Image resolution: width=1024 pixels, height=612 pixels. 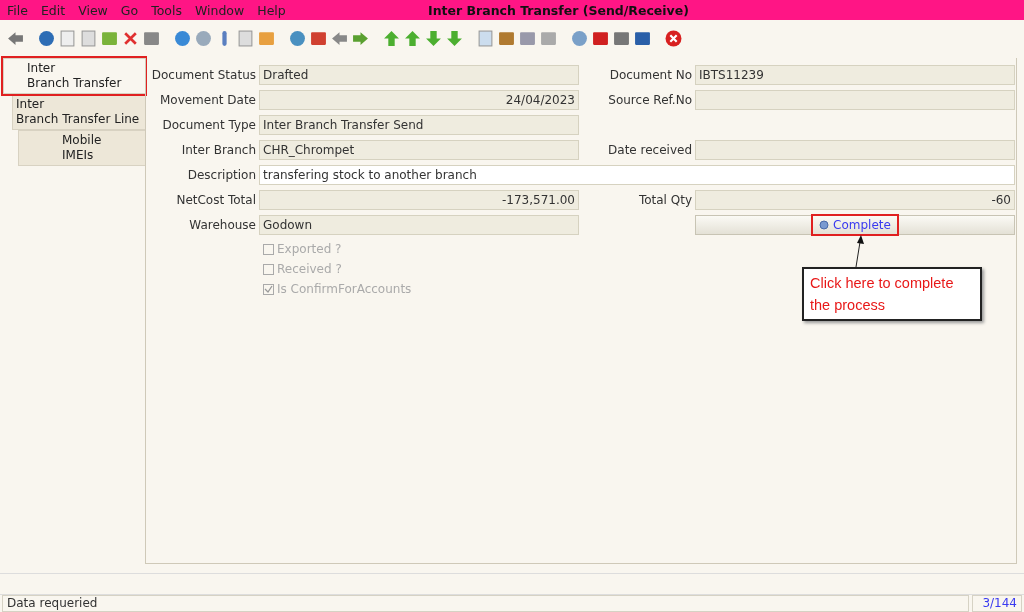 What do you see at coordinates (271, 10) in the screenshot?
I see `menu-item: Help` at bounding box center [271, 10].